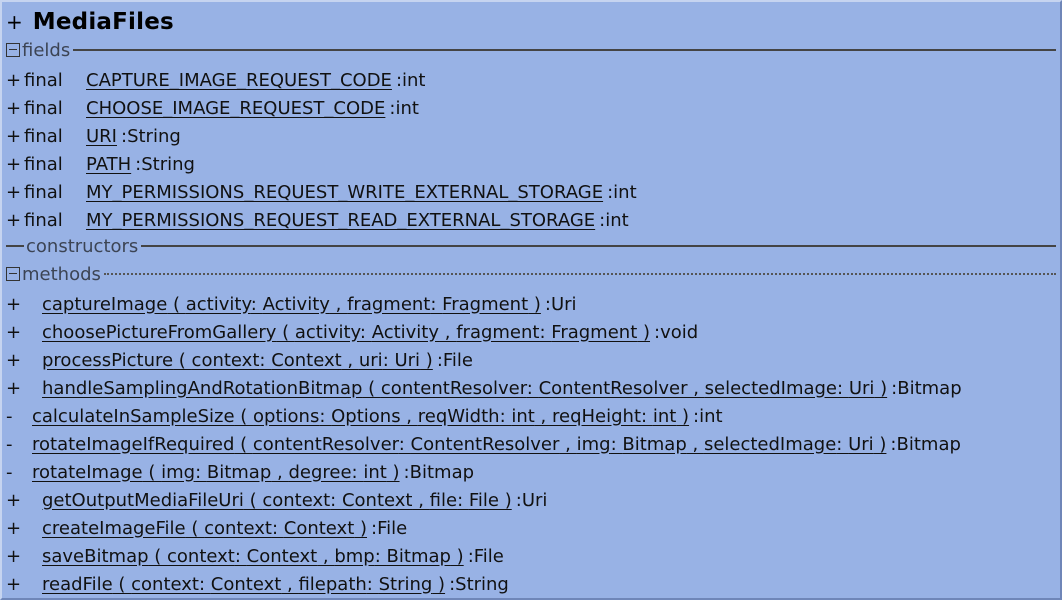 The image size is (1062, 600). What do you see at coordinates (90, 22) in the screenshot?
I see `class-header: + MediaFiles` at bounding box center [90, 22].